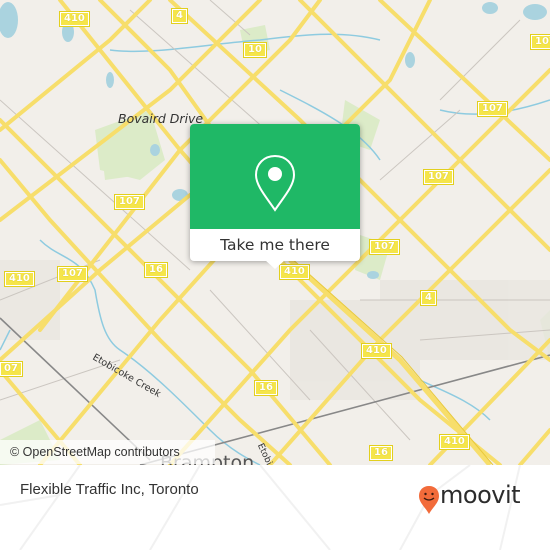  Describe the element at coordinates (275, 245) in the screenshot. I see `take-me-there-button: Take me there` at that location.